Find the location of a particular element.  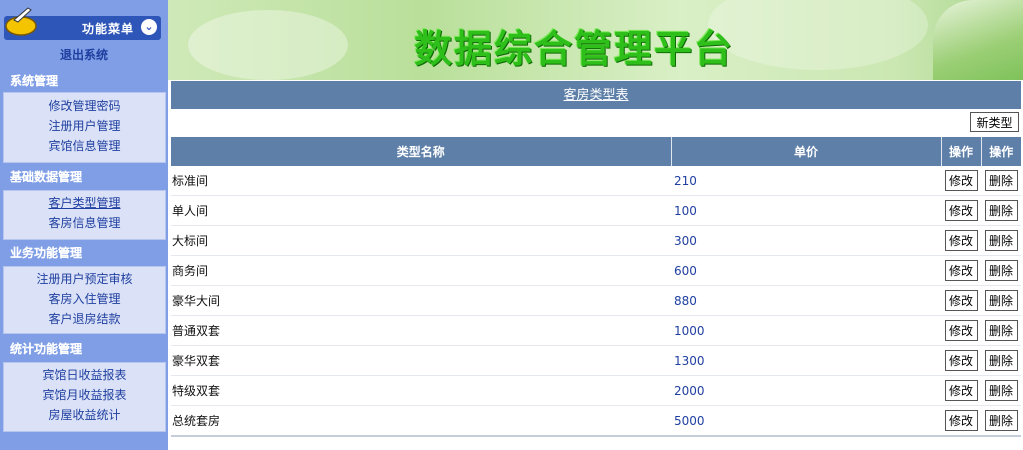

price-cell: 5000 is located at coordinates (806, 421).